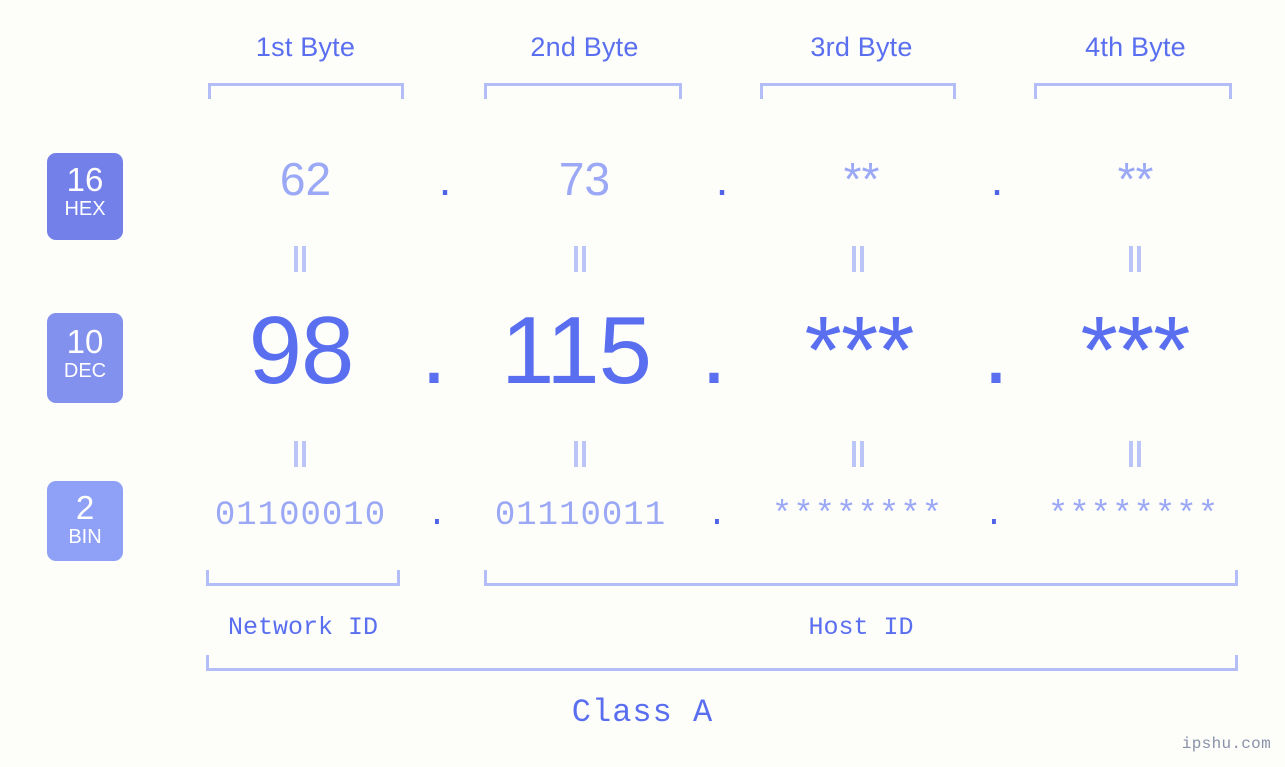 The image size is (1285, 767). I want to click on bin-byte-4: ********, so click(1133, 516).